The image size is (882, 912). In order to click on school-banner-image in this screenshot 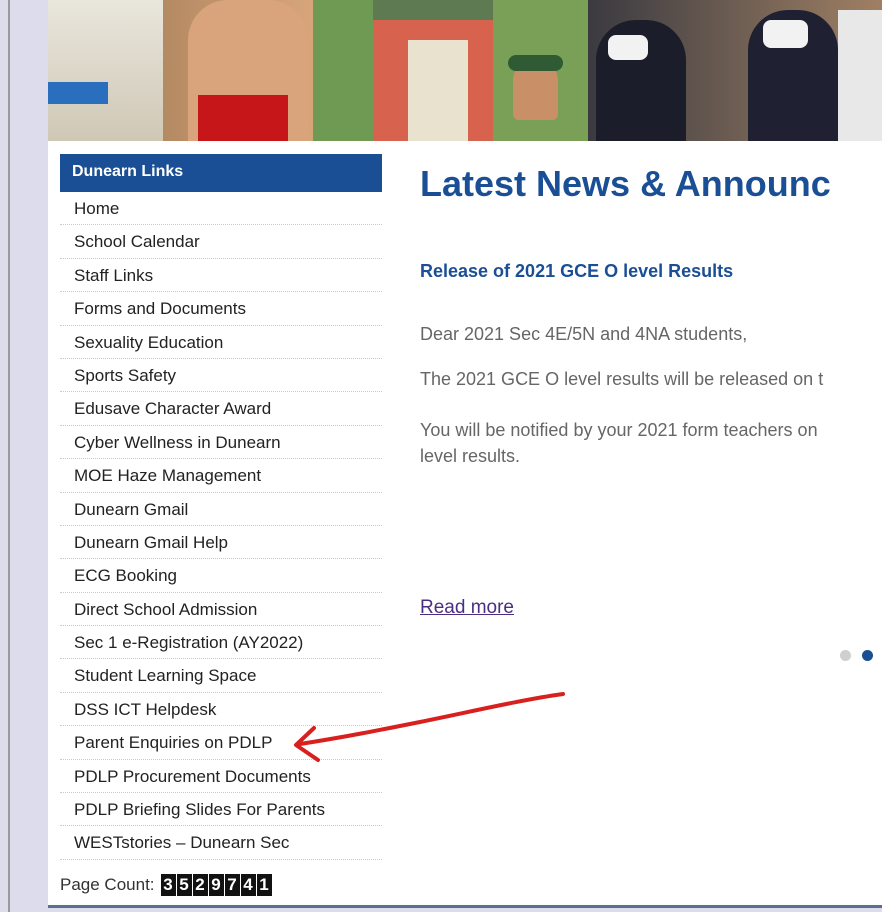, I will do `click(465, 70)`.